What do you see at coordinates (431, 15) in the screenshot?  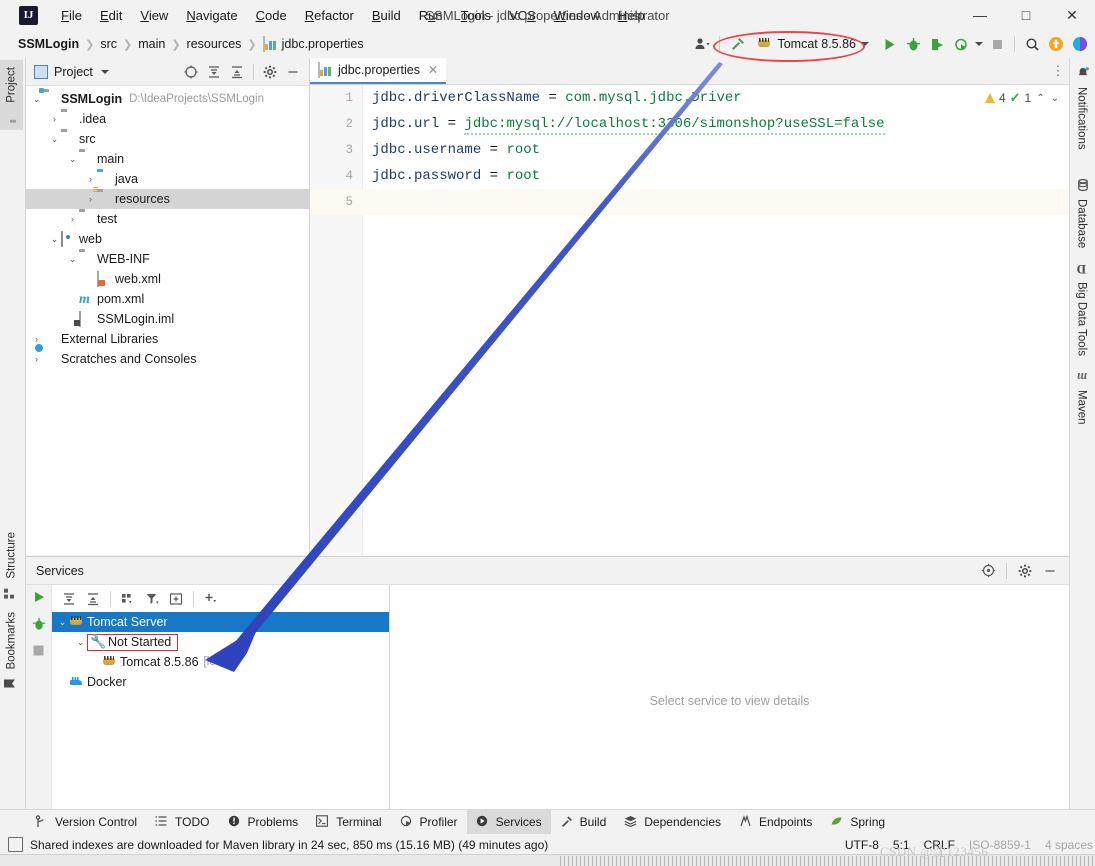 I see `menu-run: Run` at bounding box center [431, 15].